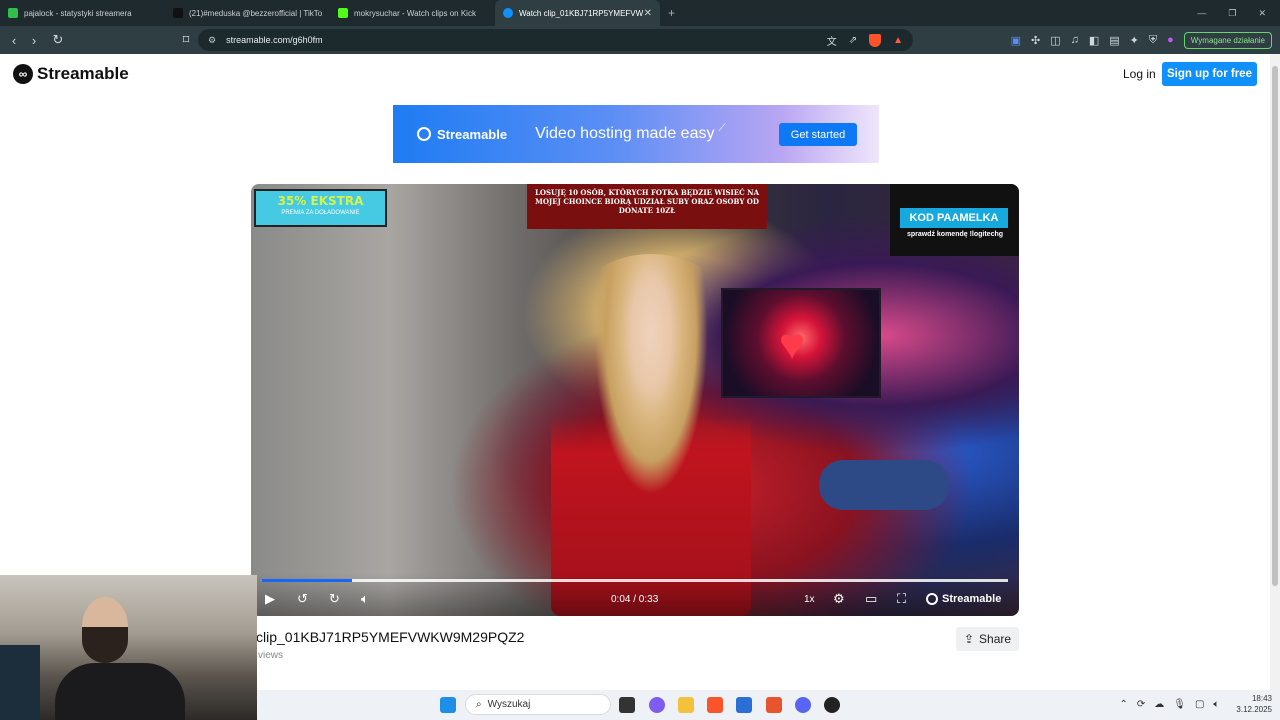 The height and width of the screenshot is (720, 1280). Describe the element at coordinates (1114, 40) in the screenshot. I see `wallet-icon: ▤` at that location.